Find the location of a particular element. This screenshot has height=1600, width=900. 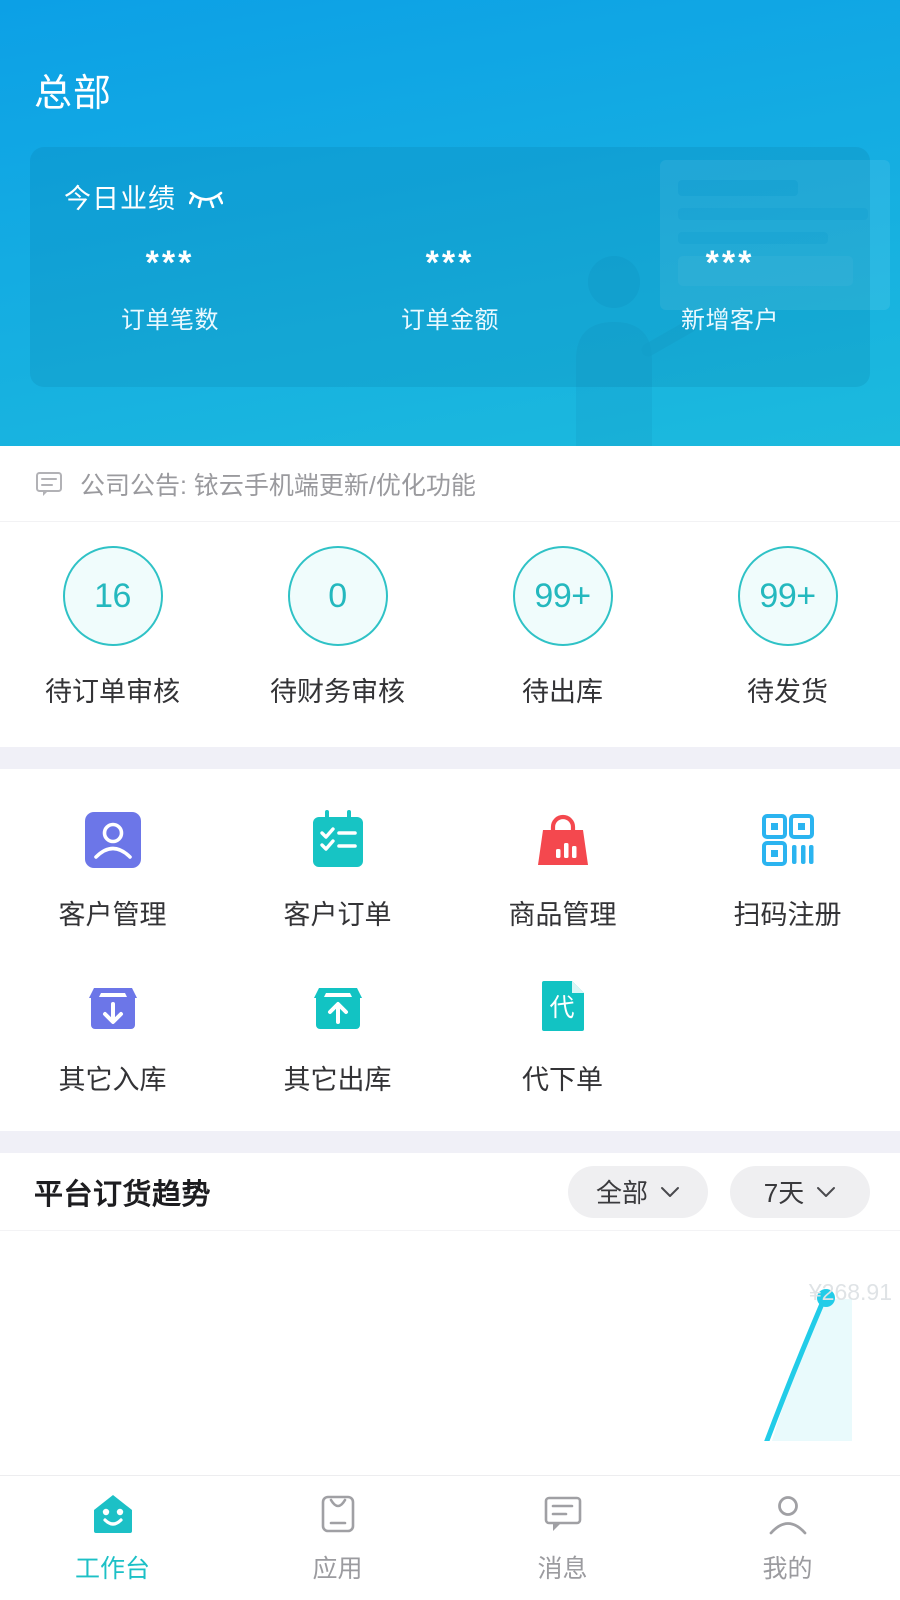

customer-management-icon is located at coordinates (112, 840).